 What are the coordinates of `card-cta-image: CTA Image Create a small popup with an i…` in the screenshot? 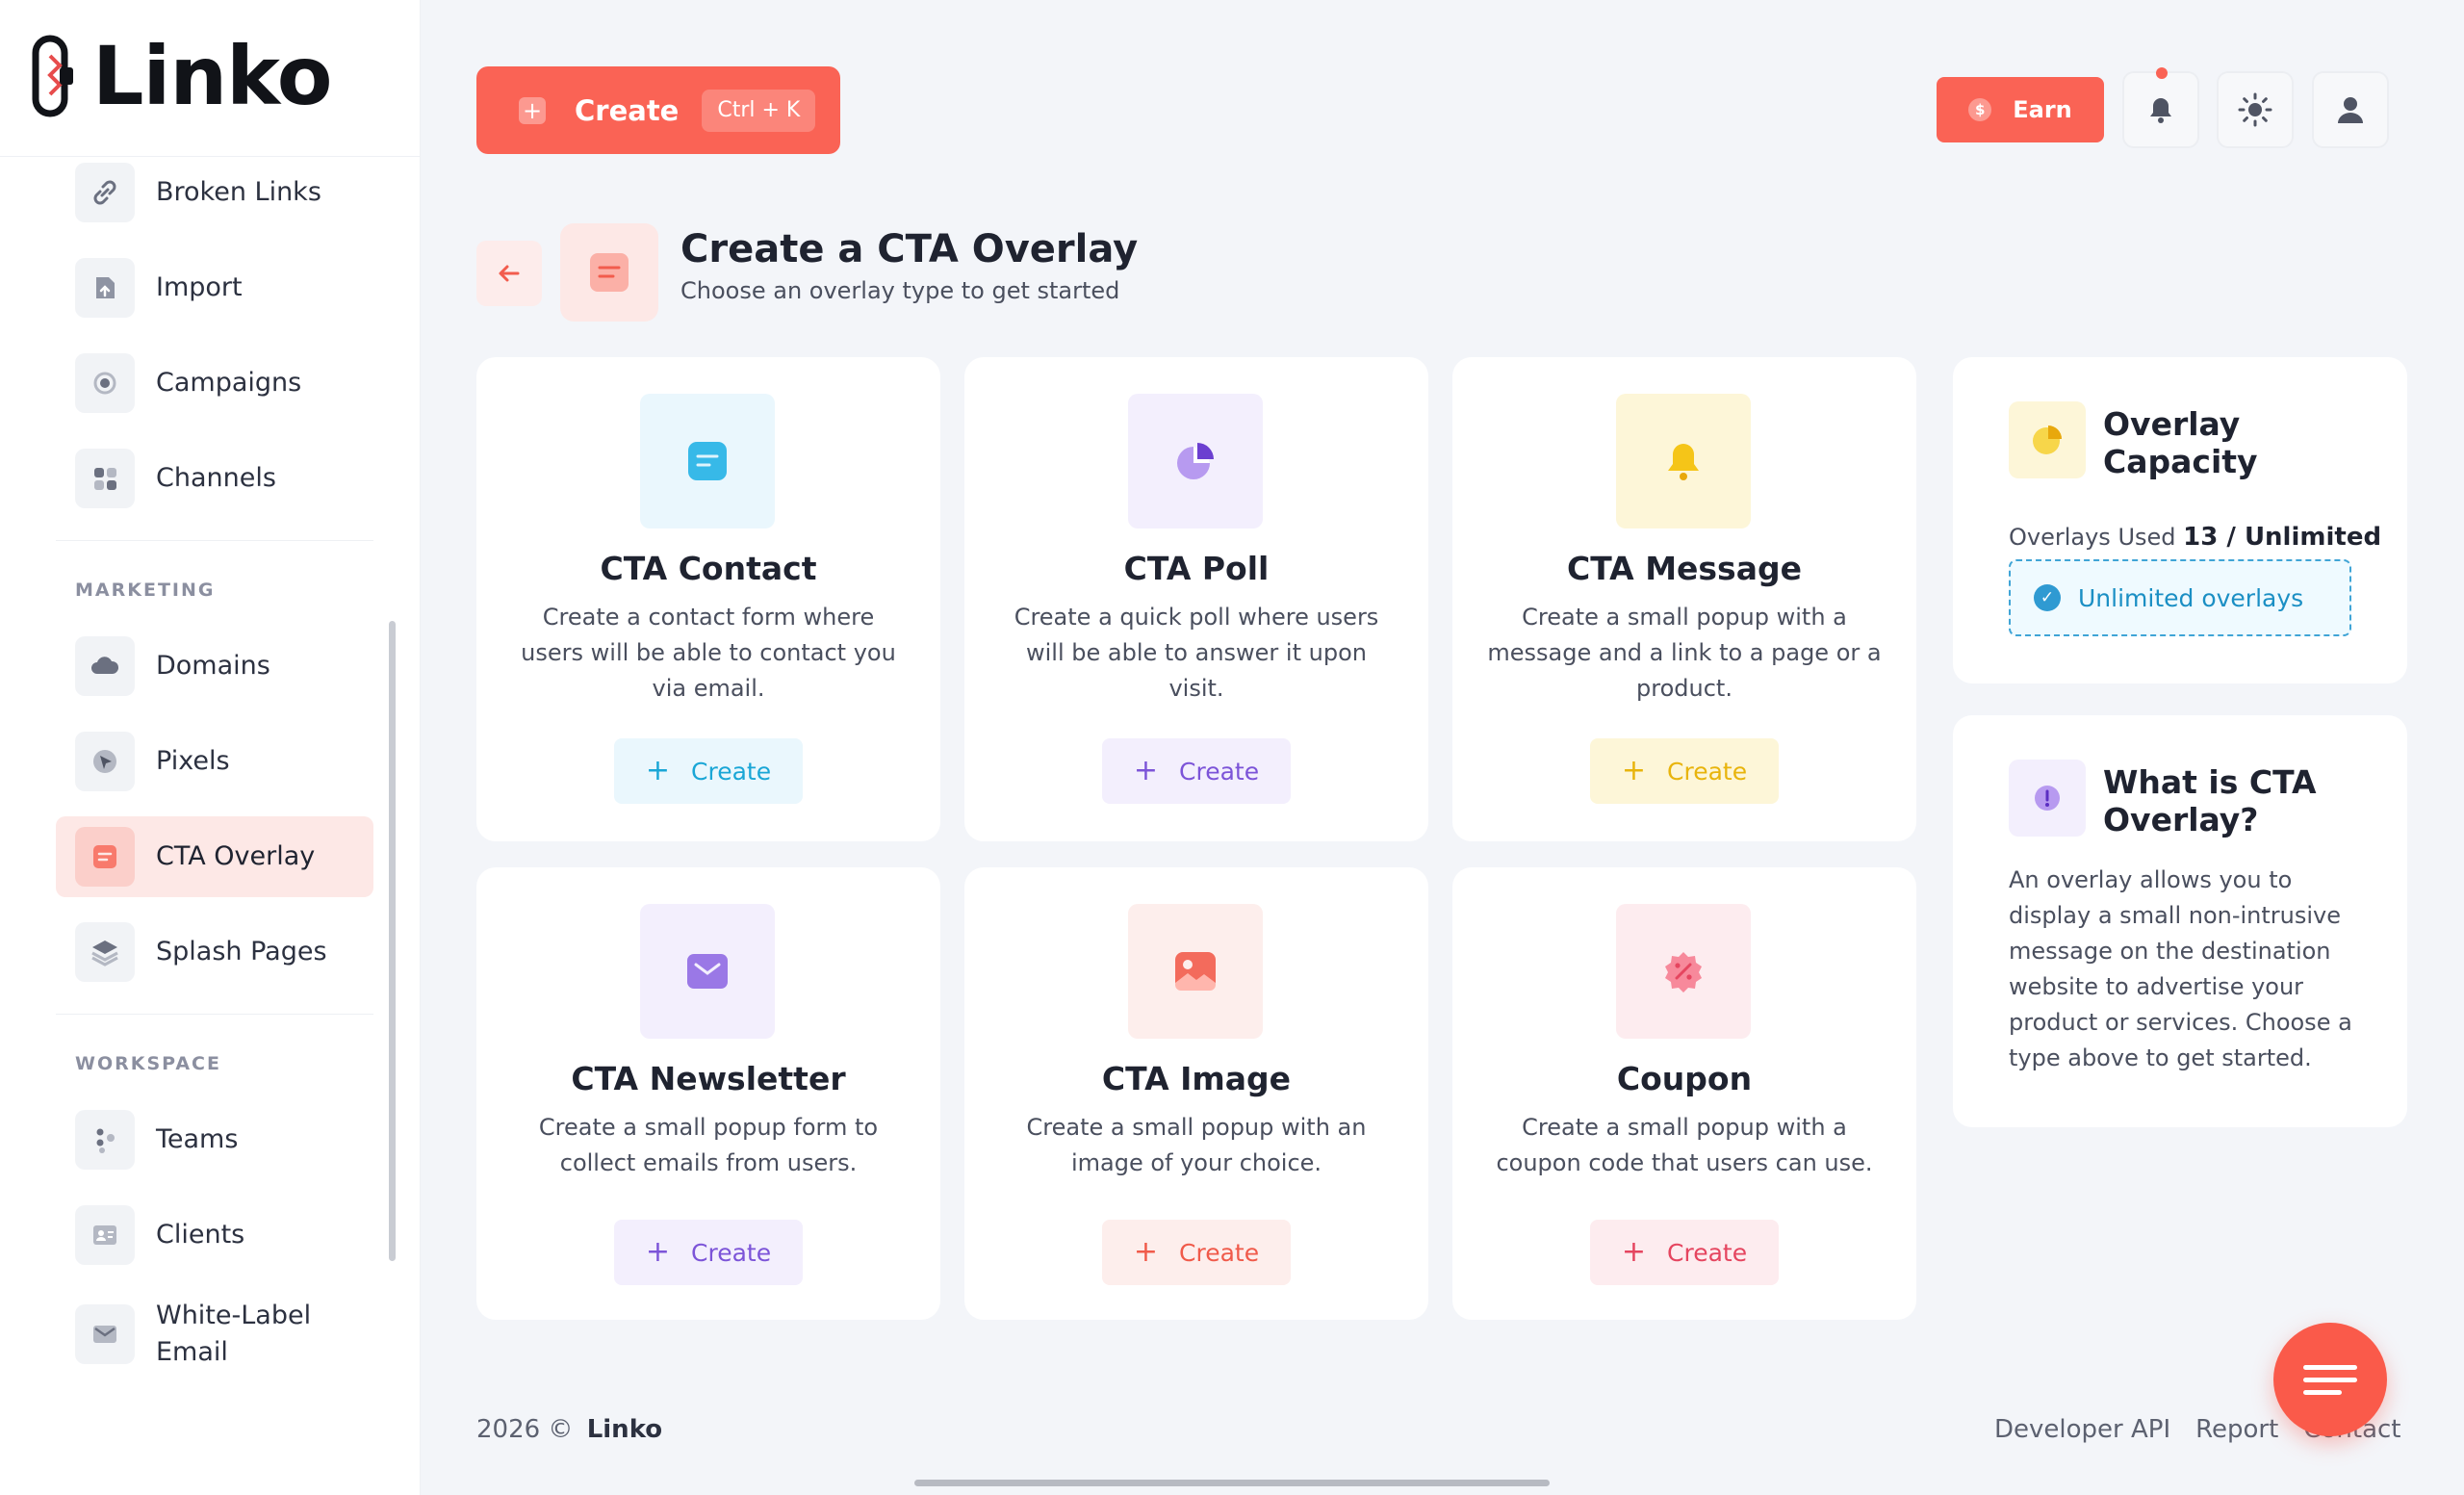 It's located at (1196, 1093).